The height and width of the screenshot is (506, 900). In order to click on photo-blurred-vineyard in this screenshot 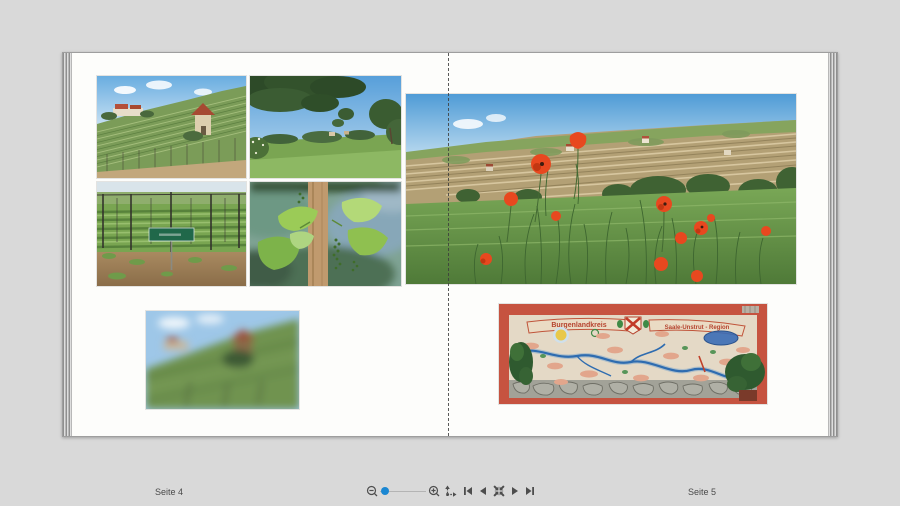, I will do `click(222, 360)`.